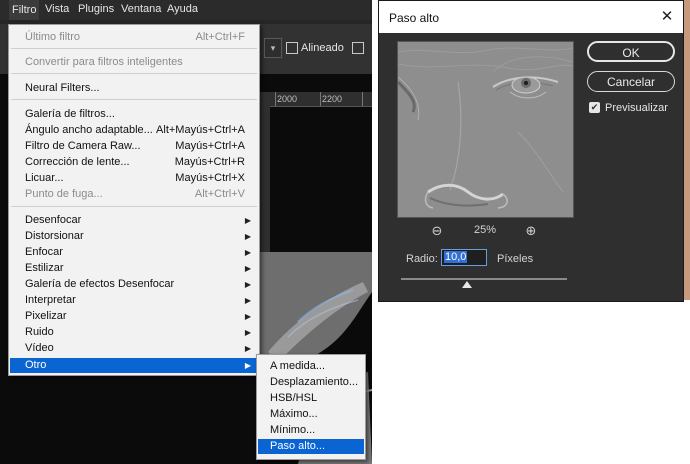 This screenshot has height=464, width=690. What do you see at coordinates (39, 348) in the screenshot?
I see `menu-item-video: Vídeo` at bounding box center [39, 348].